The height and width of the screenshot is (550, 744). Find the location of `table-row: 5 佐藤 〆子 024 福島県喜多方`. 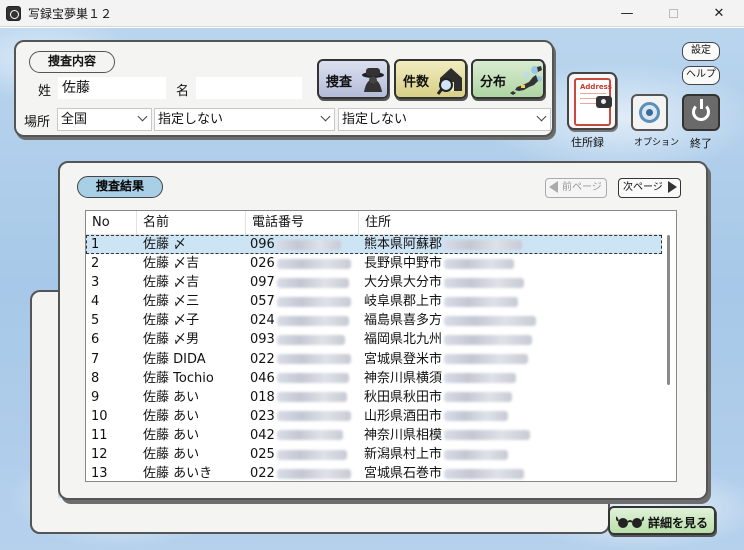

table-row: 5 佐藤 〆子 024 福島県喜多方 is located at coordinates (374, 320).